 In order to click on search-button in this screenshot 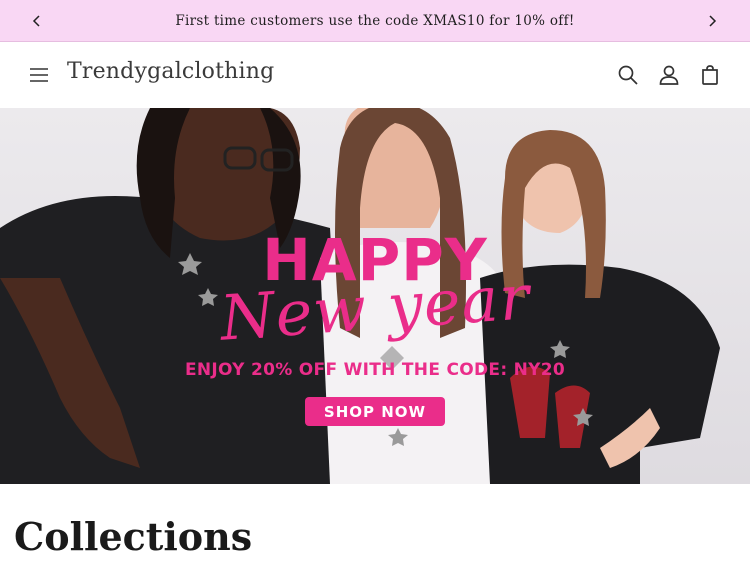, I will do `click(628, 75)`.